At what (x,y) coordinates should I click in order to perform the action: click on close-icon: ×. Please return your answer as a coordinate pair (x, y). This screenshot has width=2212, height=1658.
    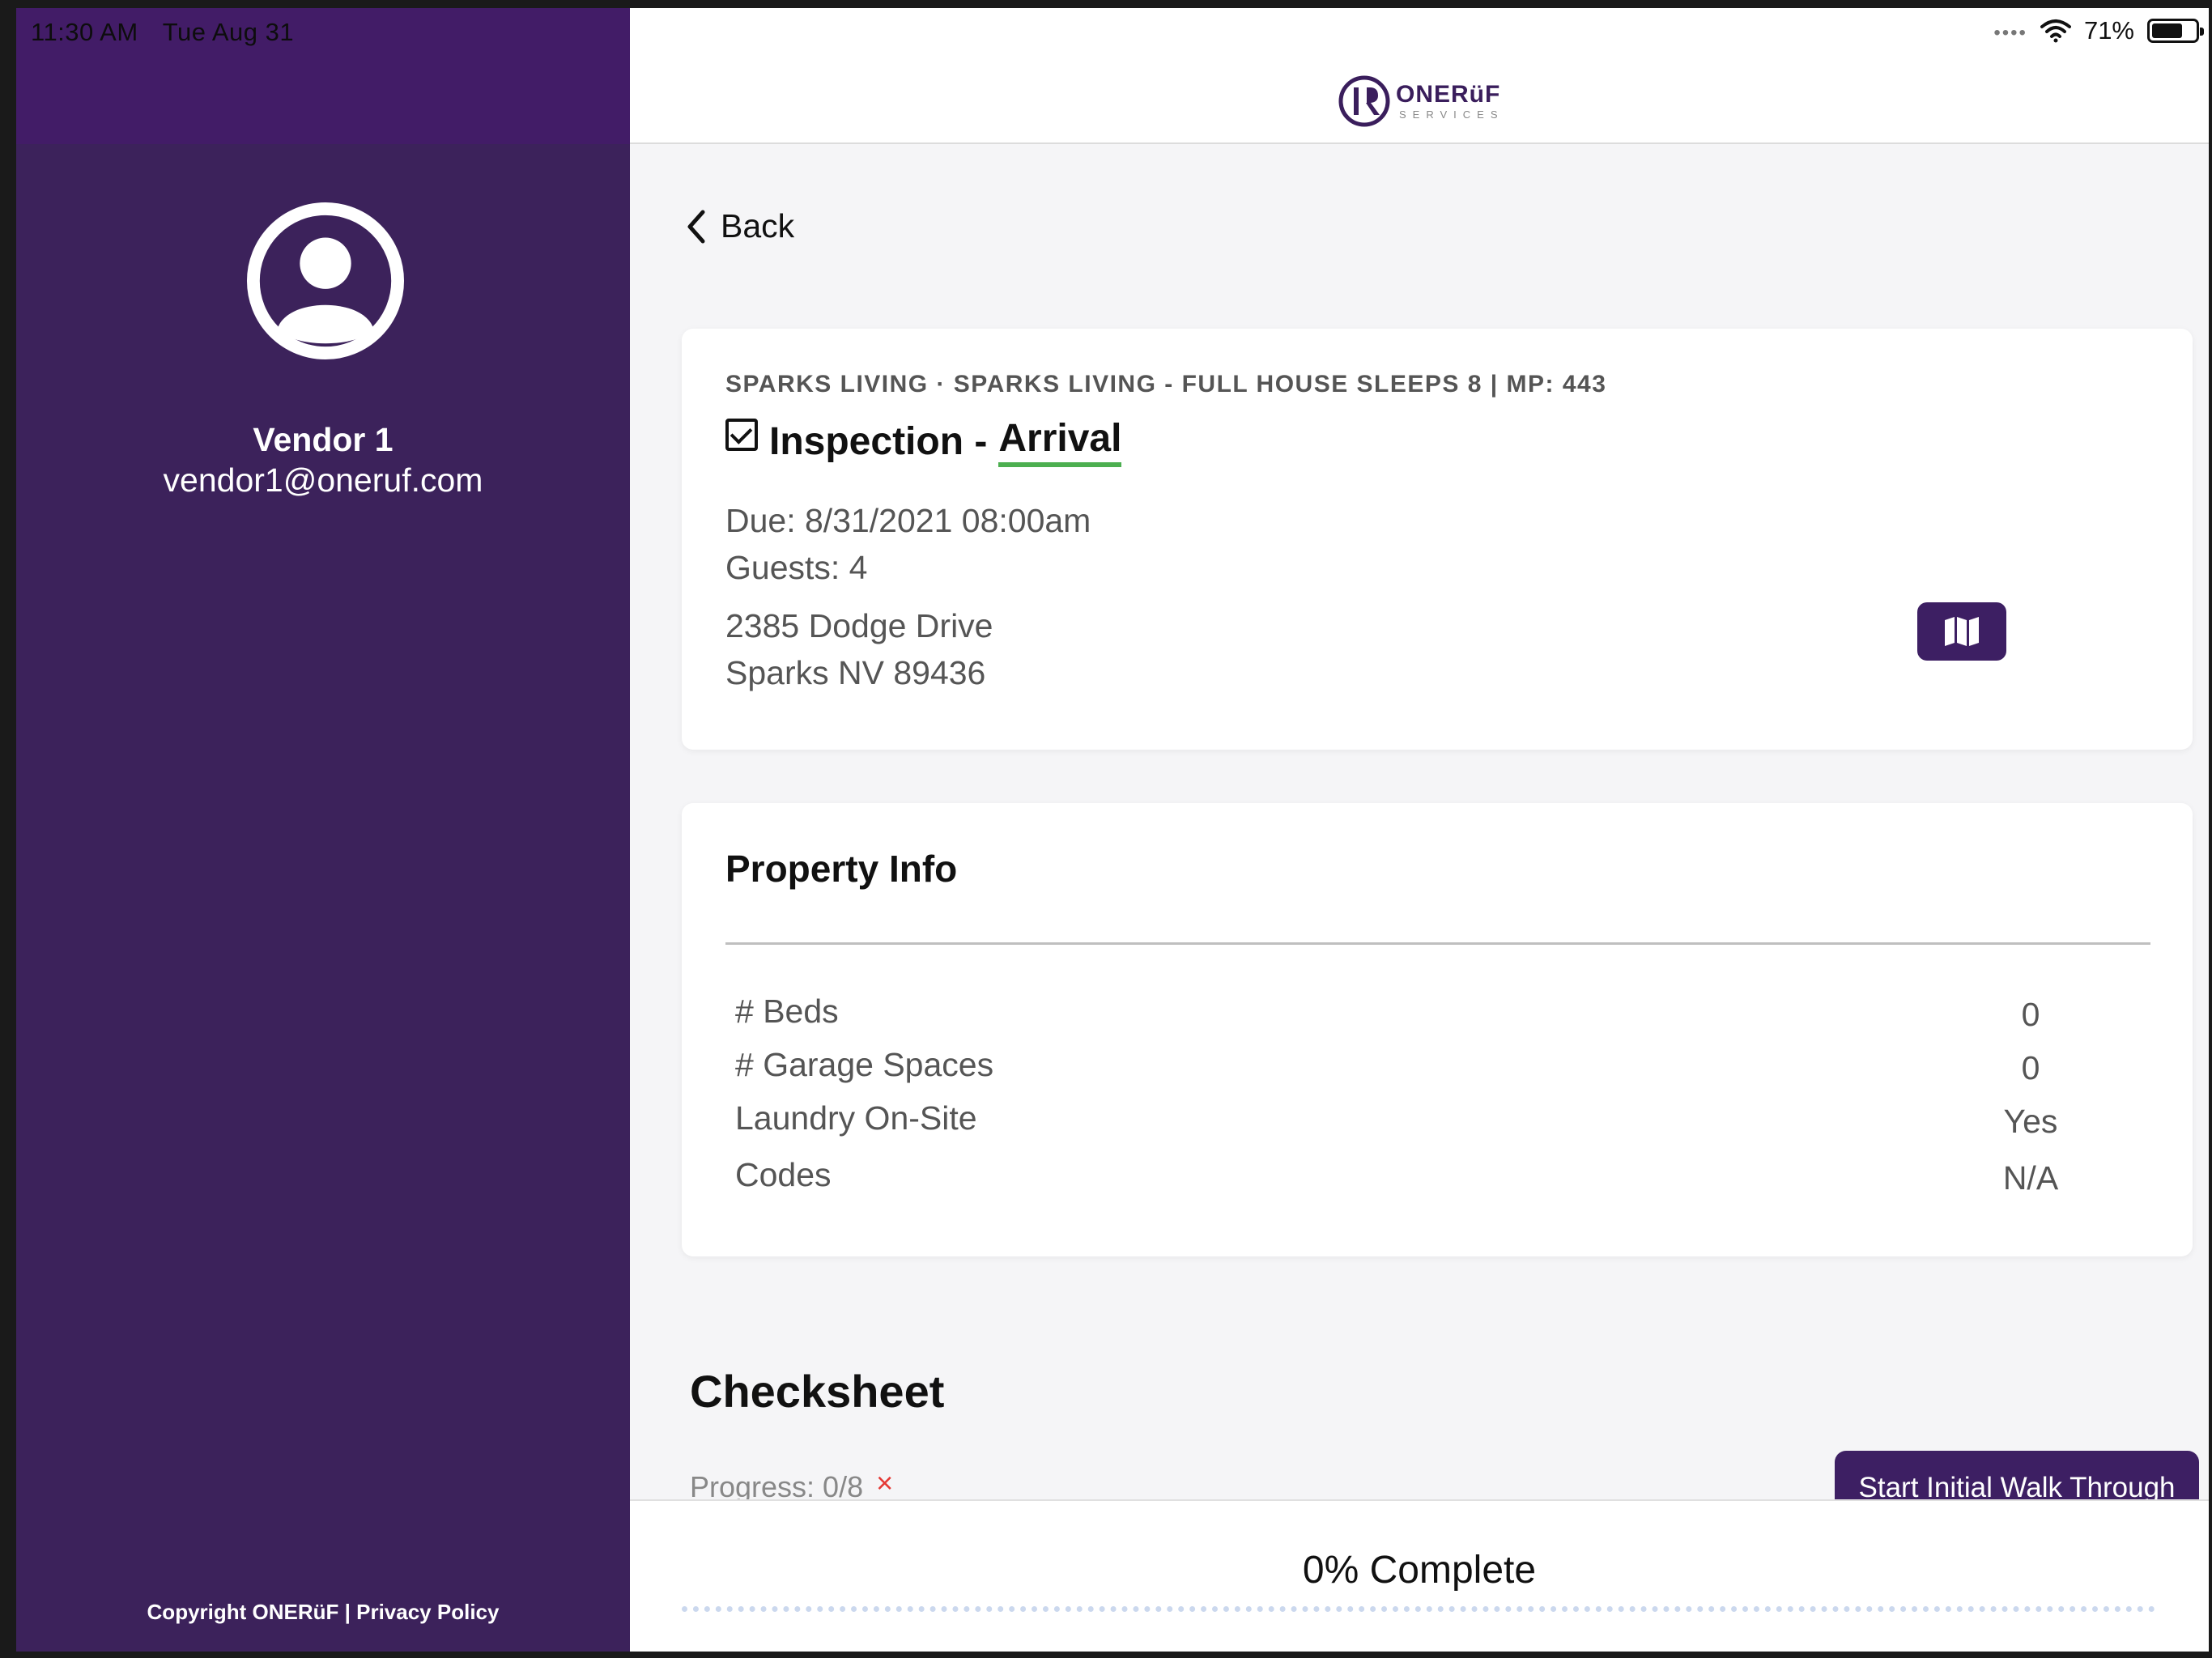
    Looking at the image, I should click on (885, 1482).